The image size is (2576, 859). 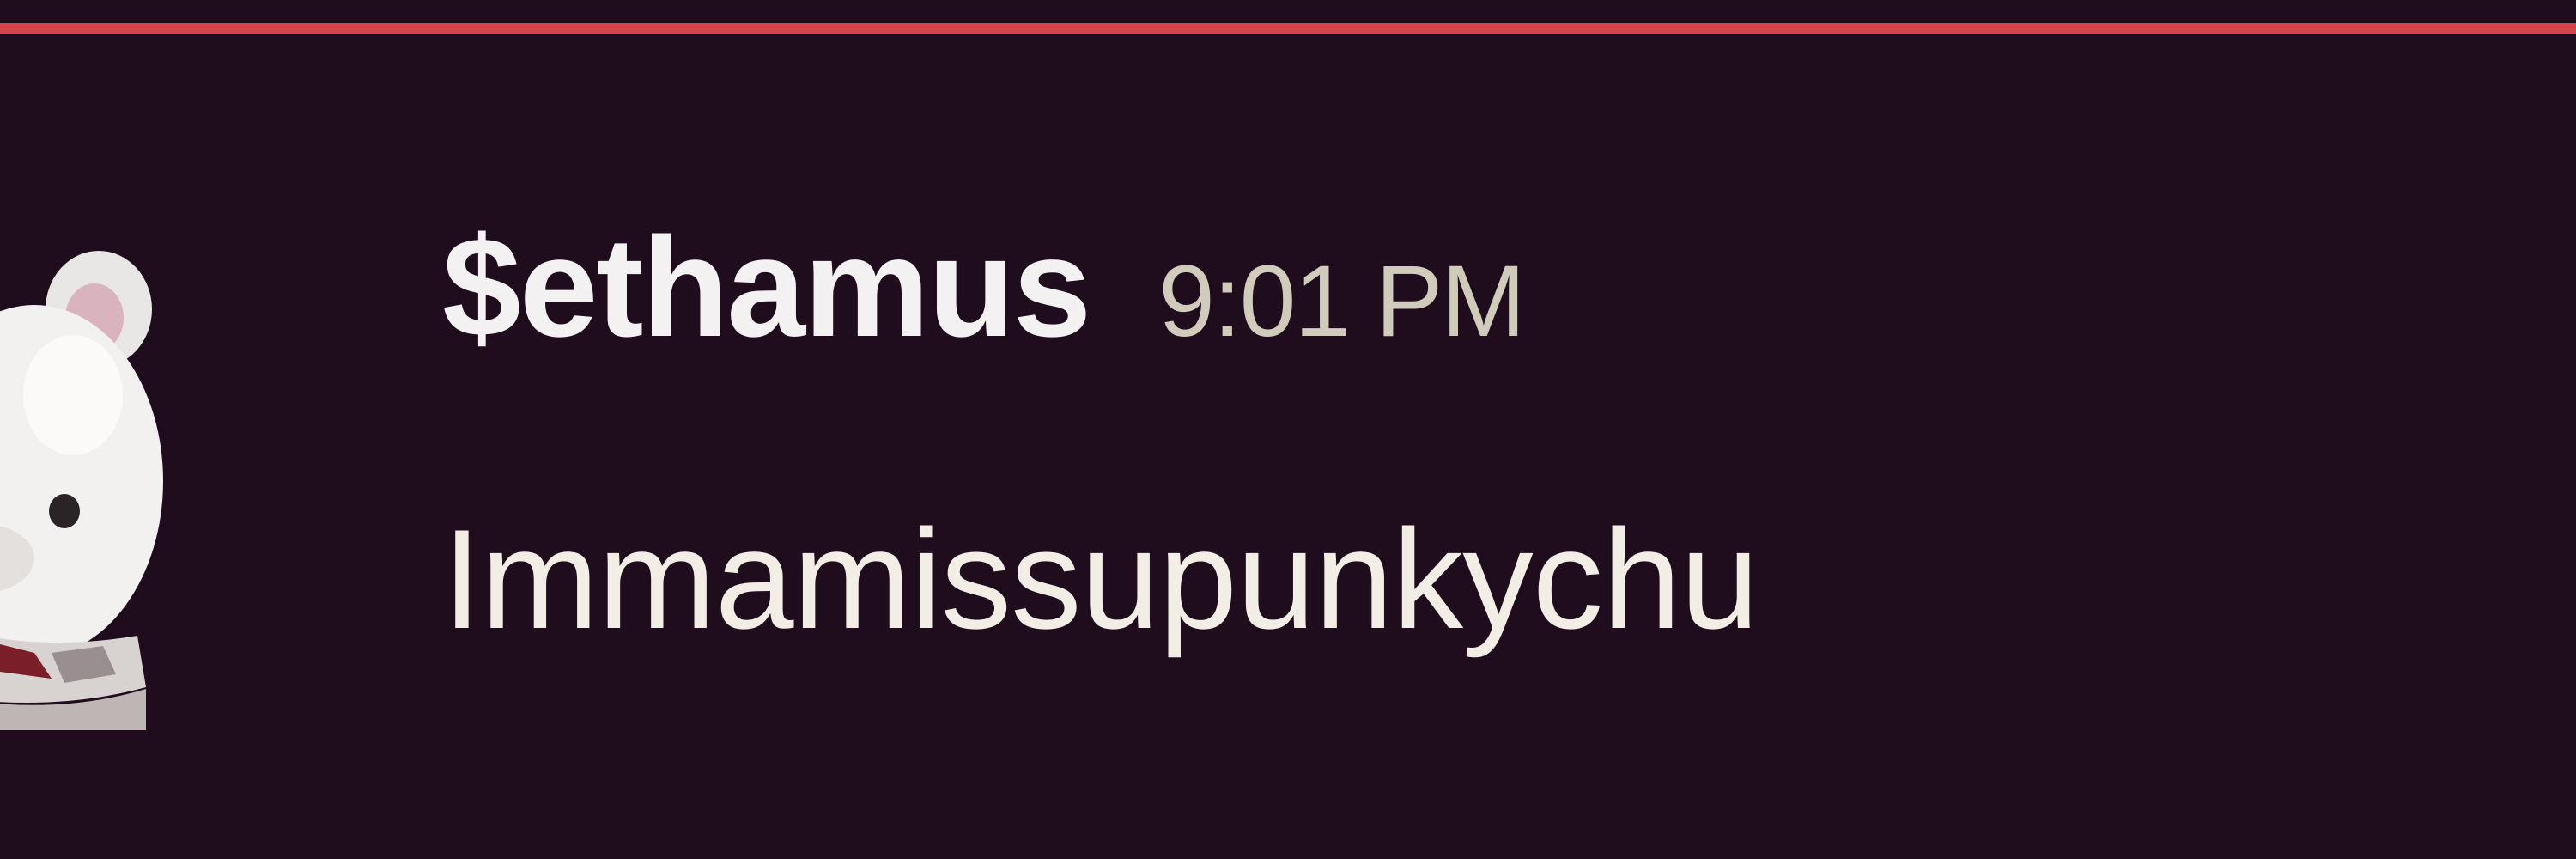 I want to click on message-timestamp: 9:01 PM, so click(x=1341, y=301).